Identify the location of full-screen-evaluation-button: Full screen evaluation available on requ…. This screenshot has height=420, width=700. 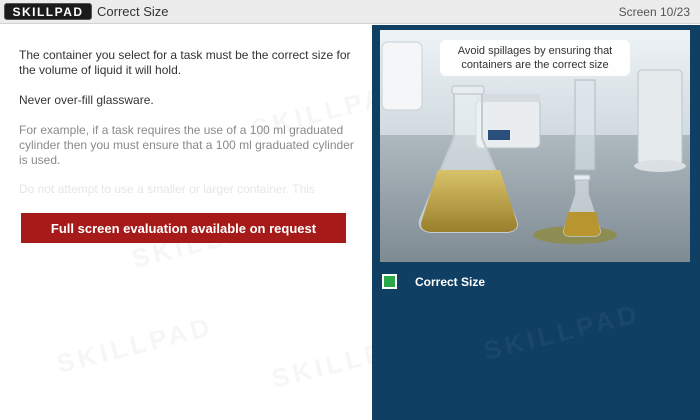
(183, 228).